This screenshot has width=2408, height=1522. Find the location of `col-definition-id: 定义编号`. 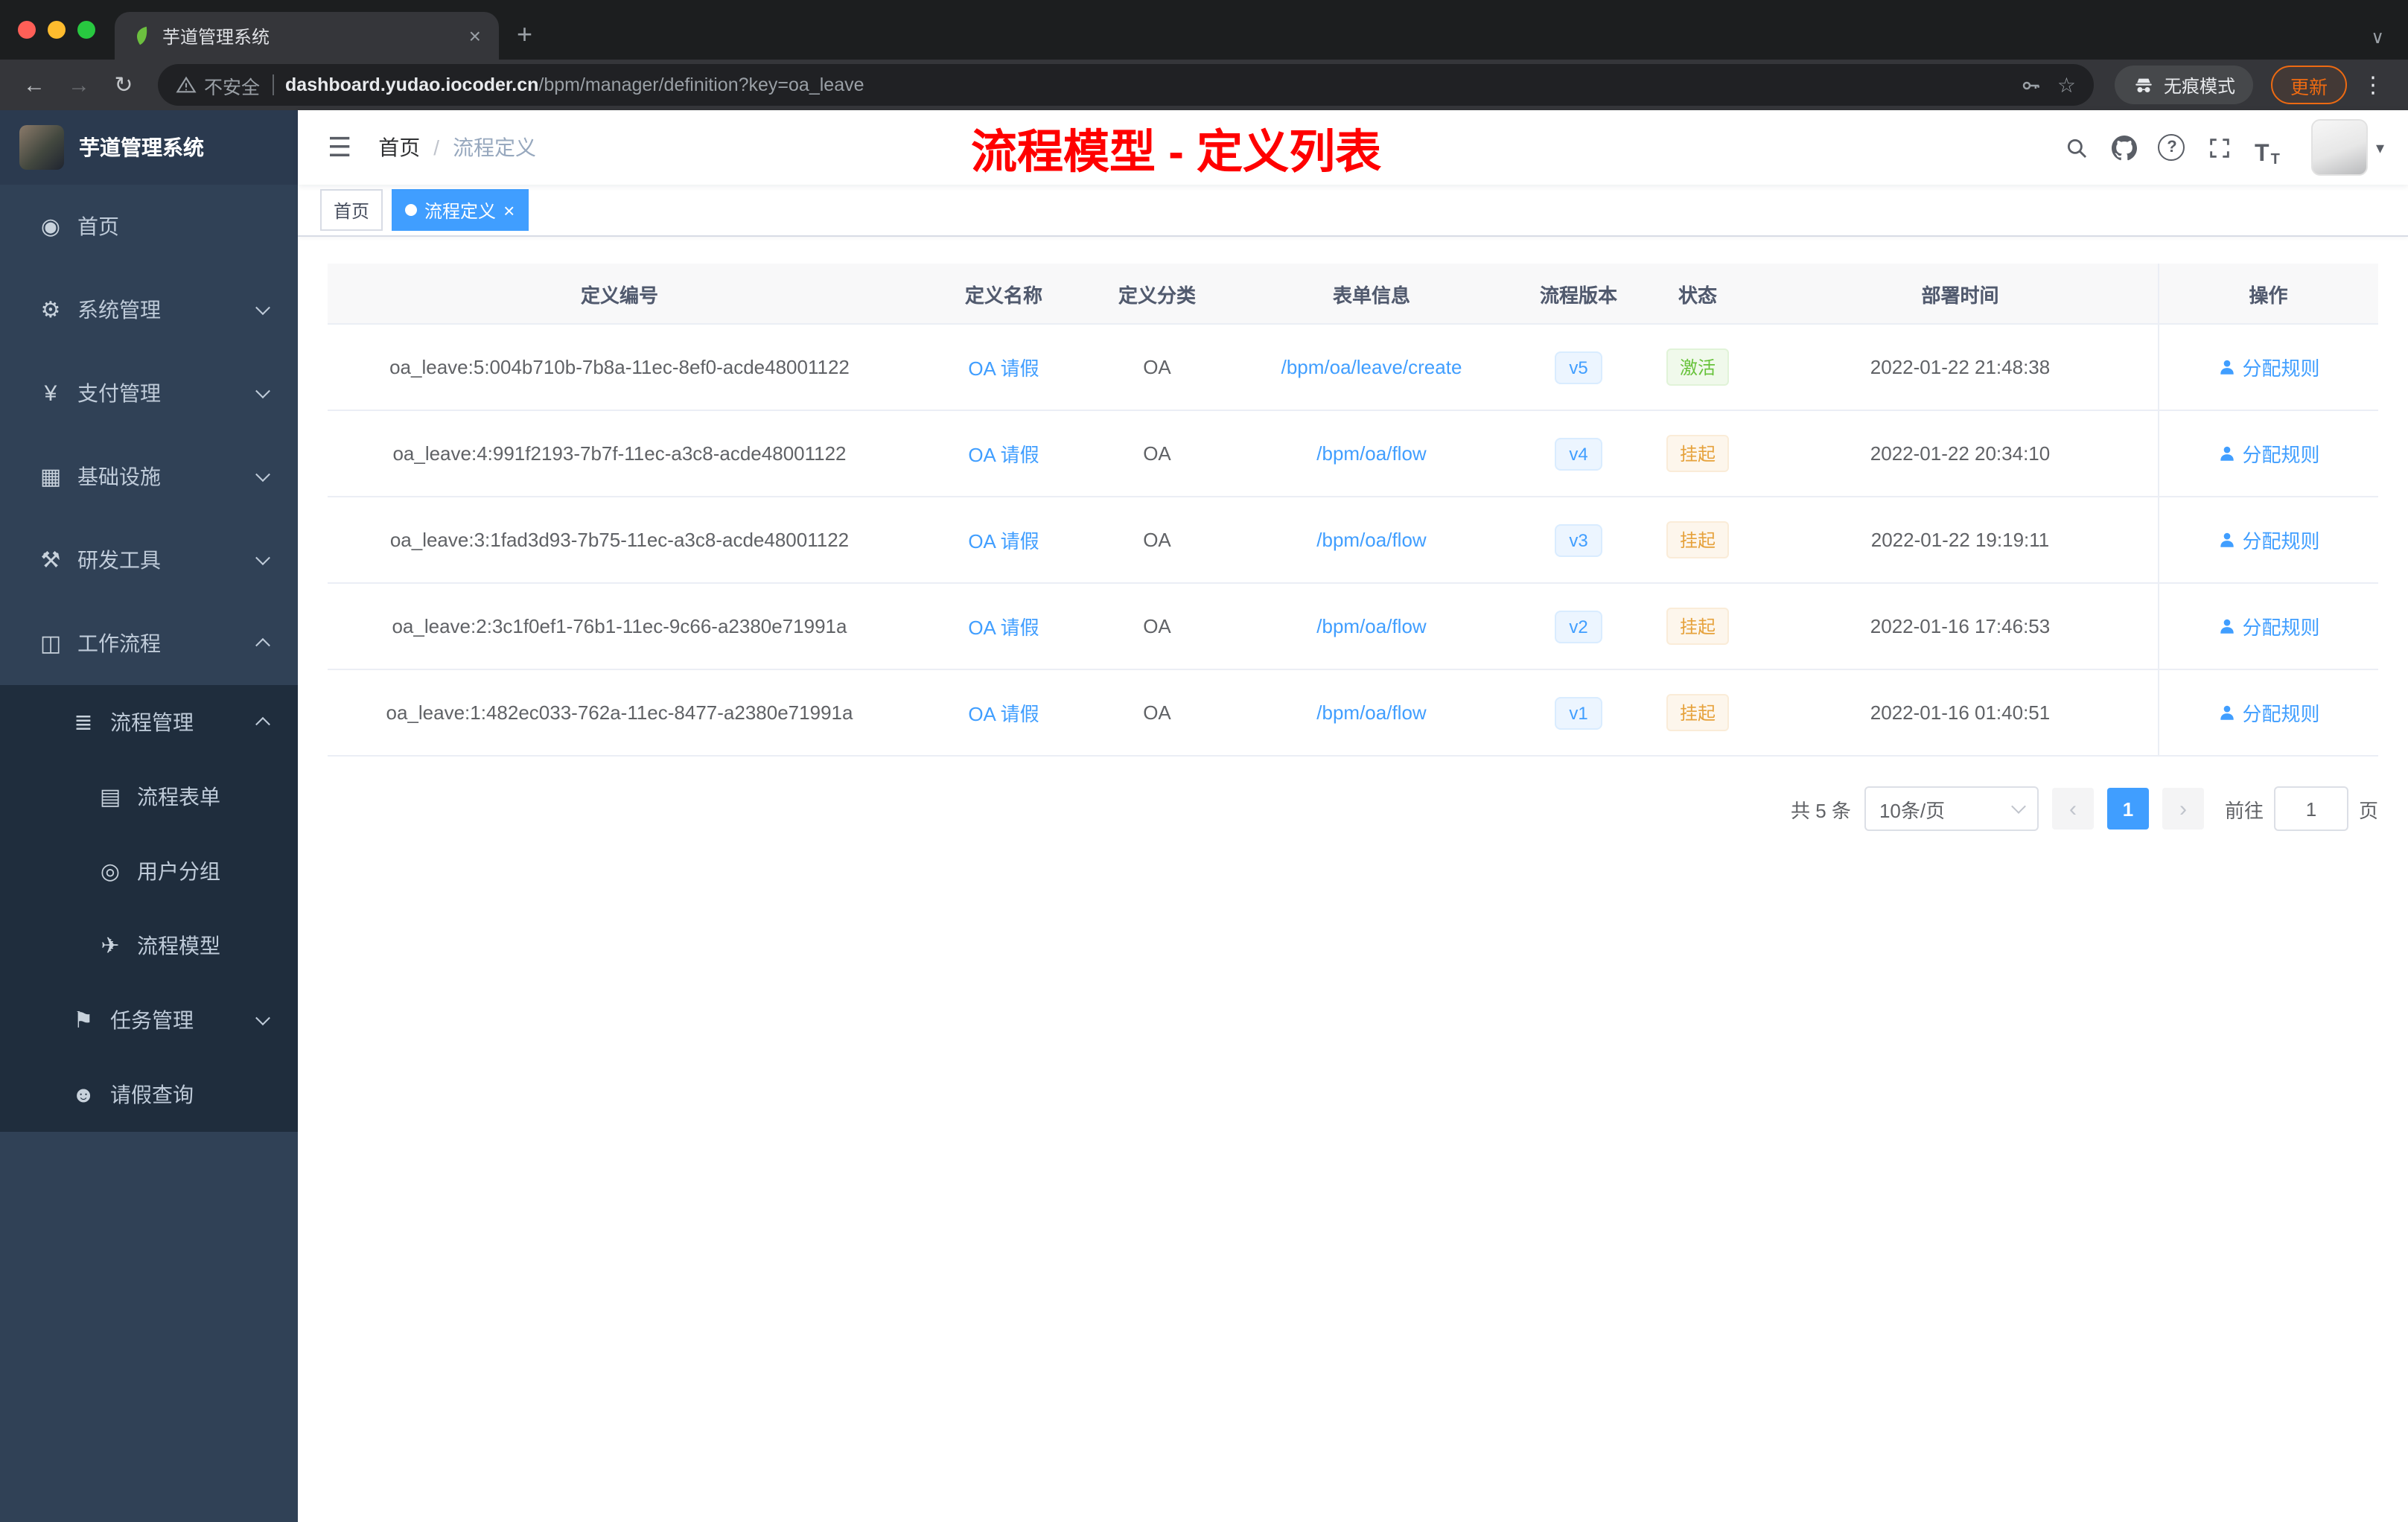

col-definition-id: 定义编号 is located at coordinates (619, 294).